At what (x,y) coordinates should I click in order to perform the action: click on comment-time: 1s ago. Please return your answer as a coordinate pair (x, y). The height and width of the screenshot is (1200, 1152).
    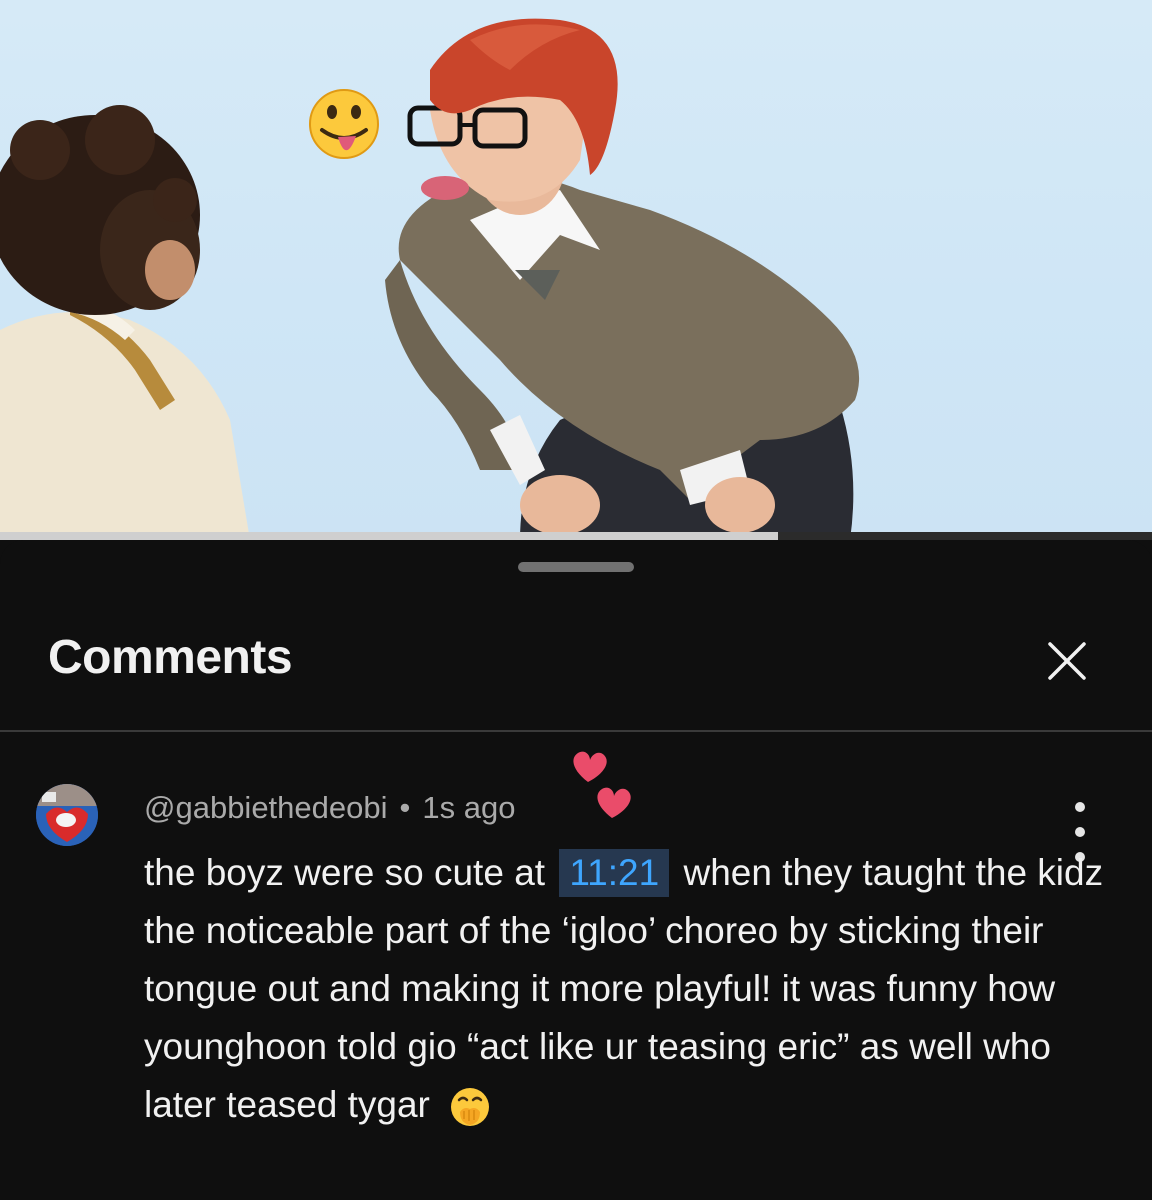
    Looking at the image, I should click on (469, 807).